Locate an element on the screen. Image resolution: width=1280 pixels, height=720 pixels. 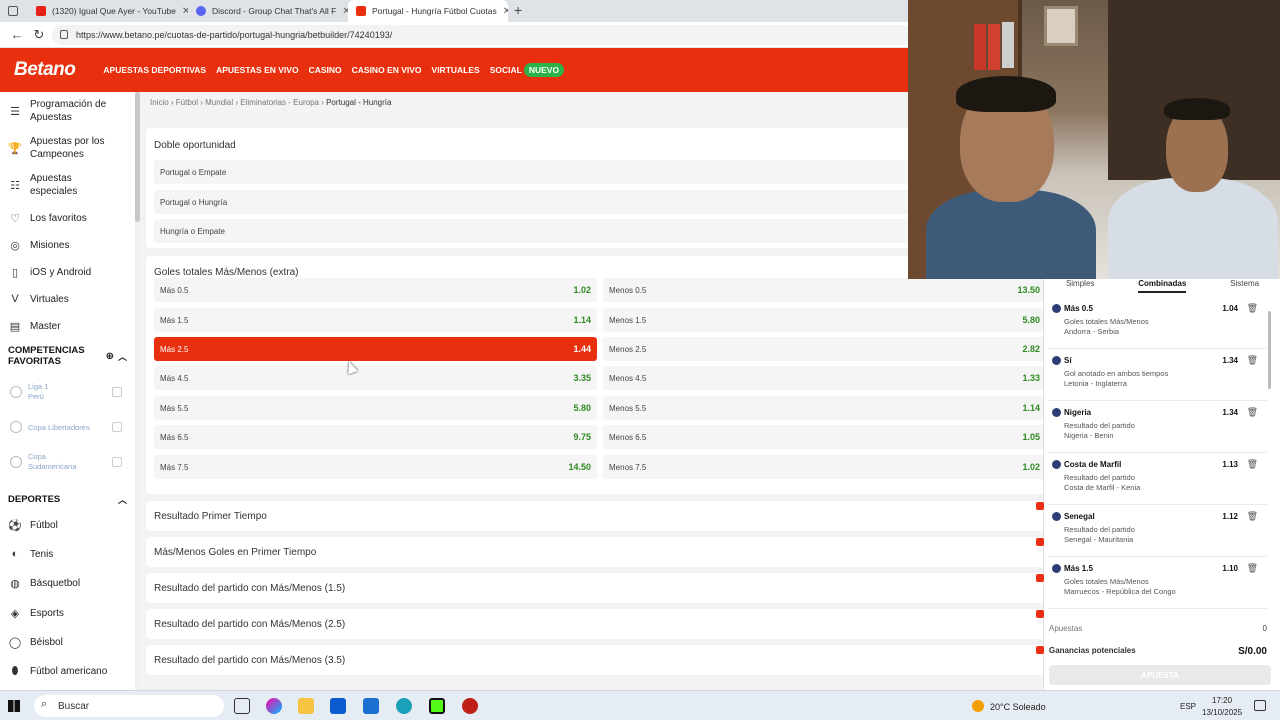
stake-value: 0 is located at coordinates (1265, 628).